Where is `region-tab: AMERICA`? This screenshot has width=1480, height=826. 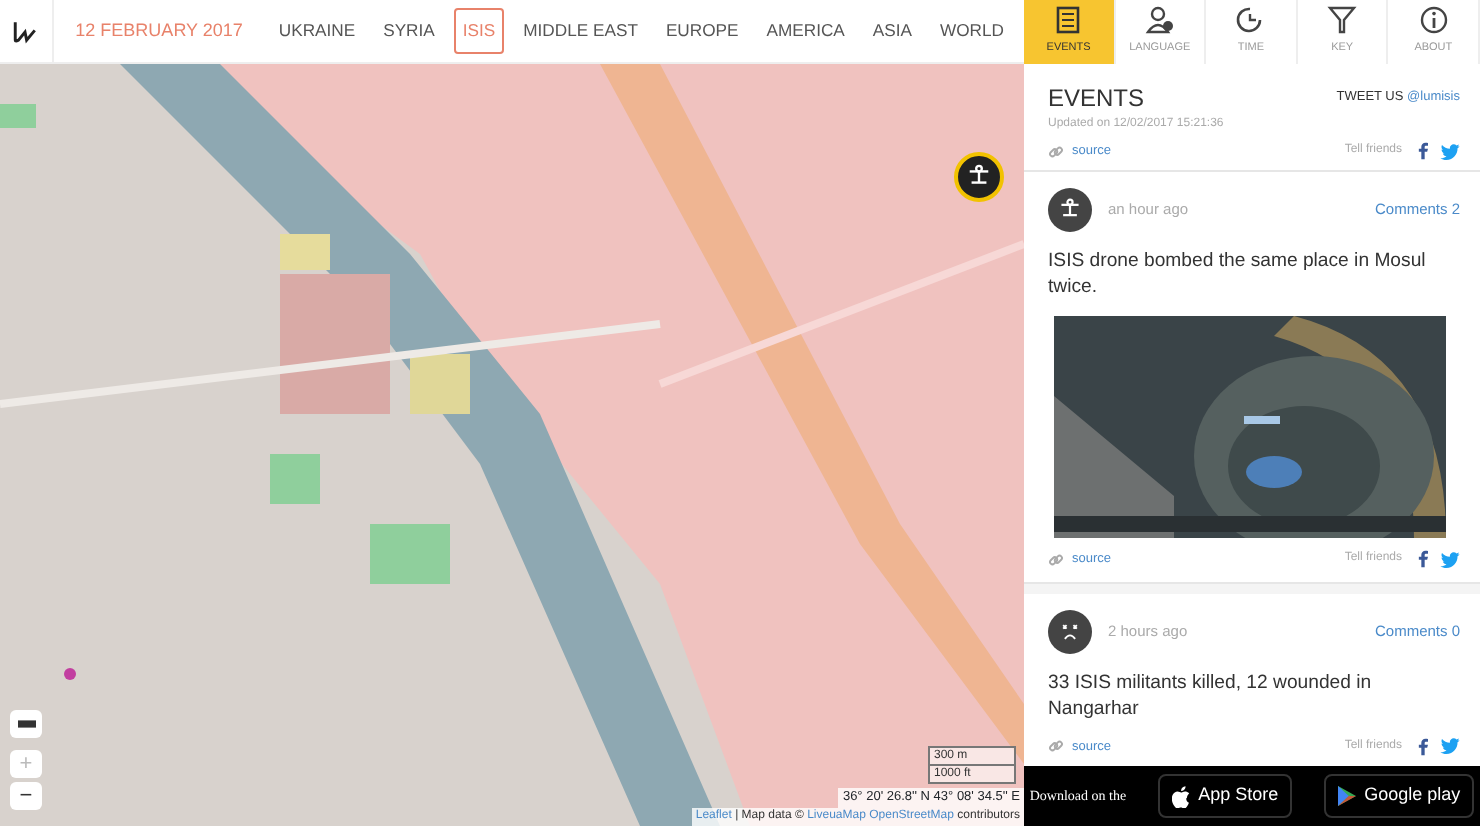
region-tab: AMERICA is located at coordinates (805, 31).